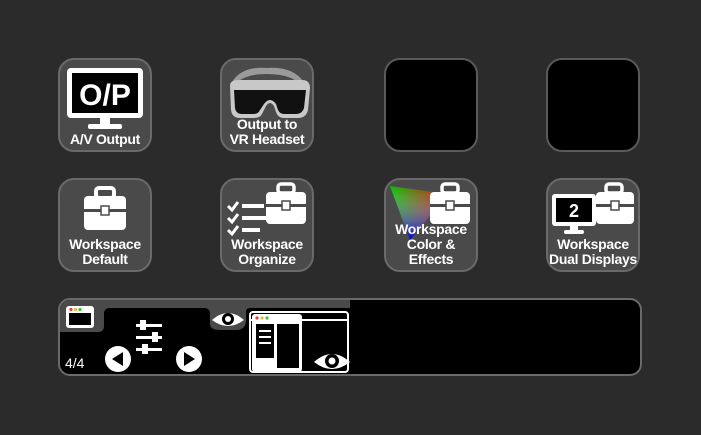 The width and height of the screenshot is (701, 435). What do you see at coordinates (267, 105) in the screenshot?
I see `vr-headset-key: Output to VR Headset` at bounding box center [267, 105].